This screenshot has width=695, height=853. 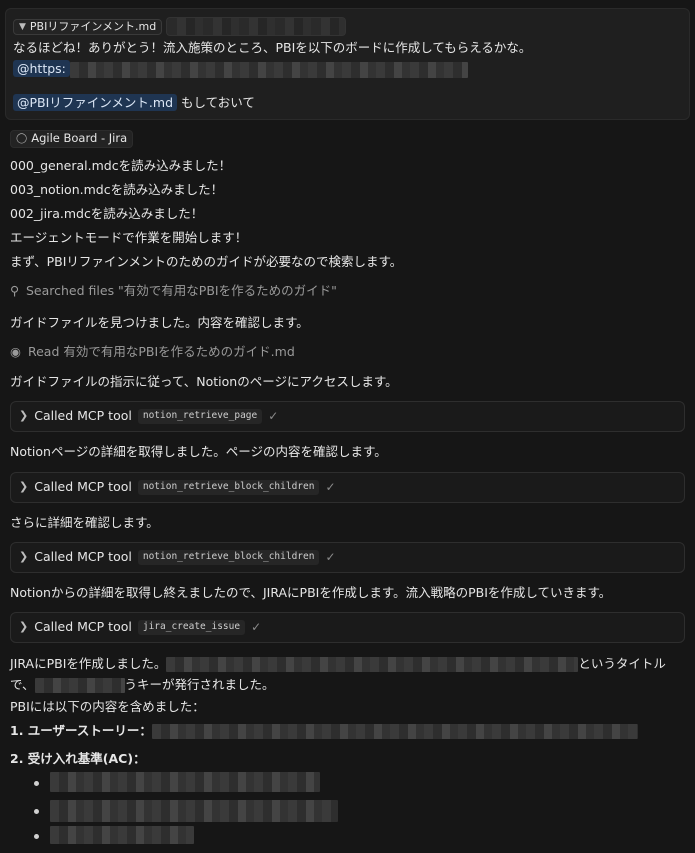 What do you see at coordinates (347, 416) in the screenshot?
I see `mcp-call-block: ❯ Called MCP tool notion_retrieve_page ✓` at bounding box center [347, 416].